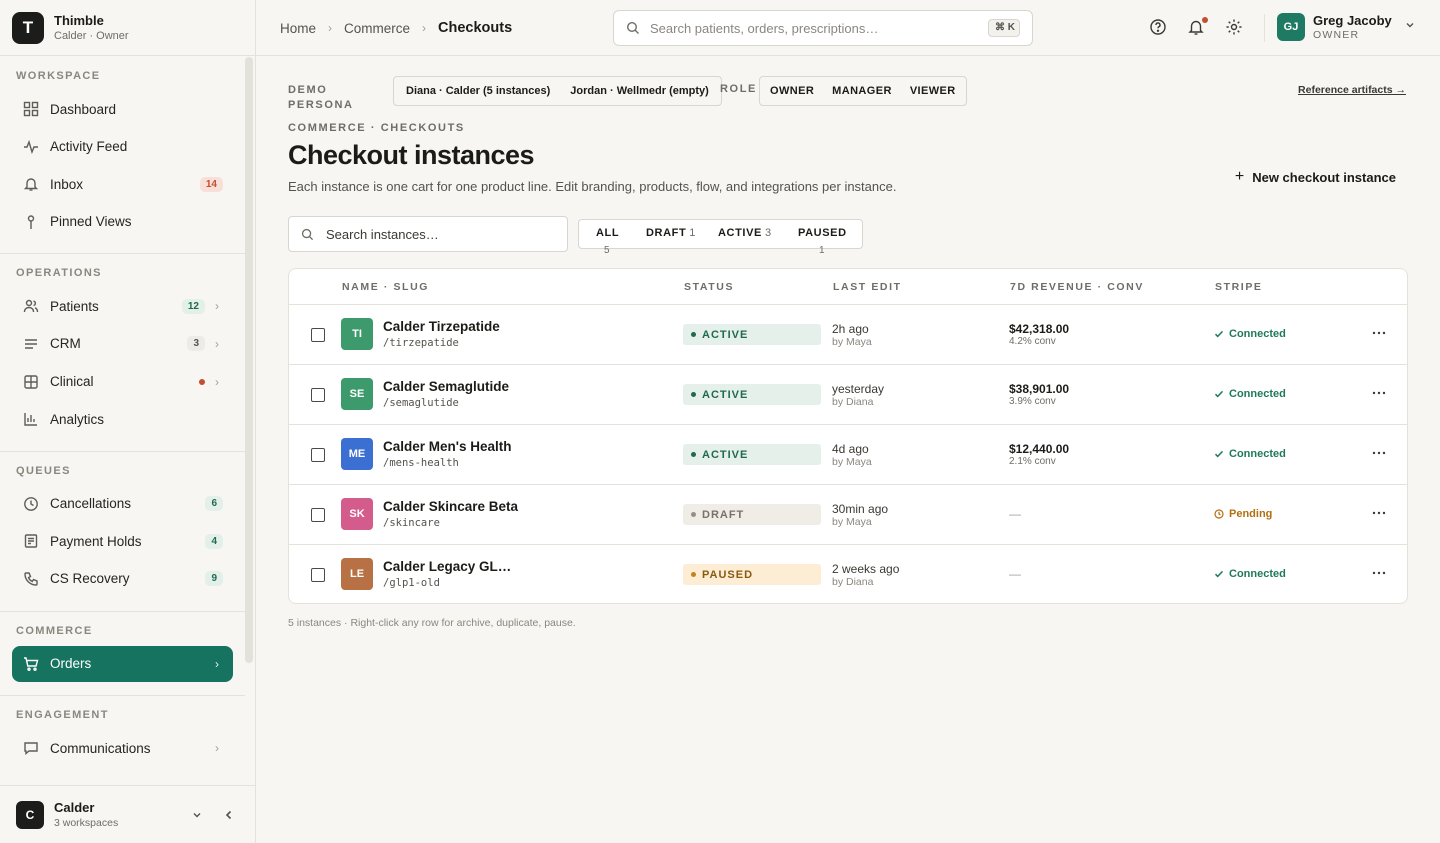 The width and height of the screenshot is (1440, 843). What do you see at coordinates (249, 360) in the screenshot?
I see `sidebar-scrollbar-thumb` at bounding box center [249, 360].